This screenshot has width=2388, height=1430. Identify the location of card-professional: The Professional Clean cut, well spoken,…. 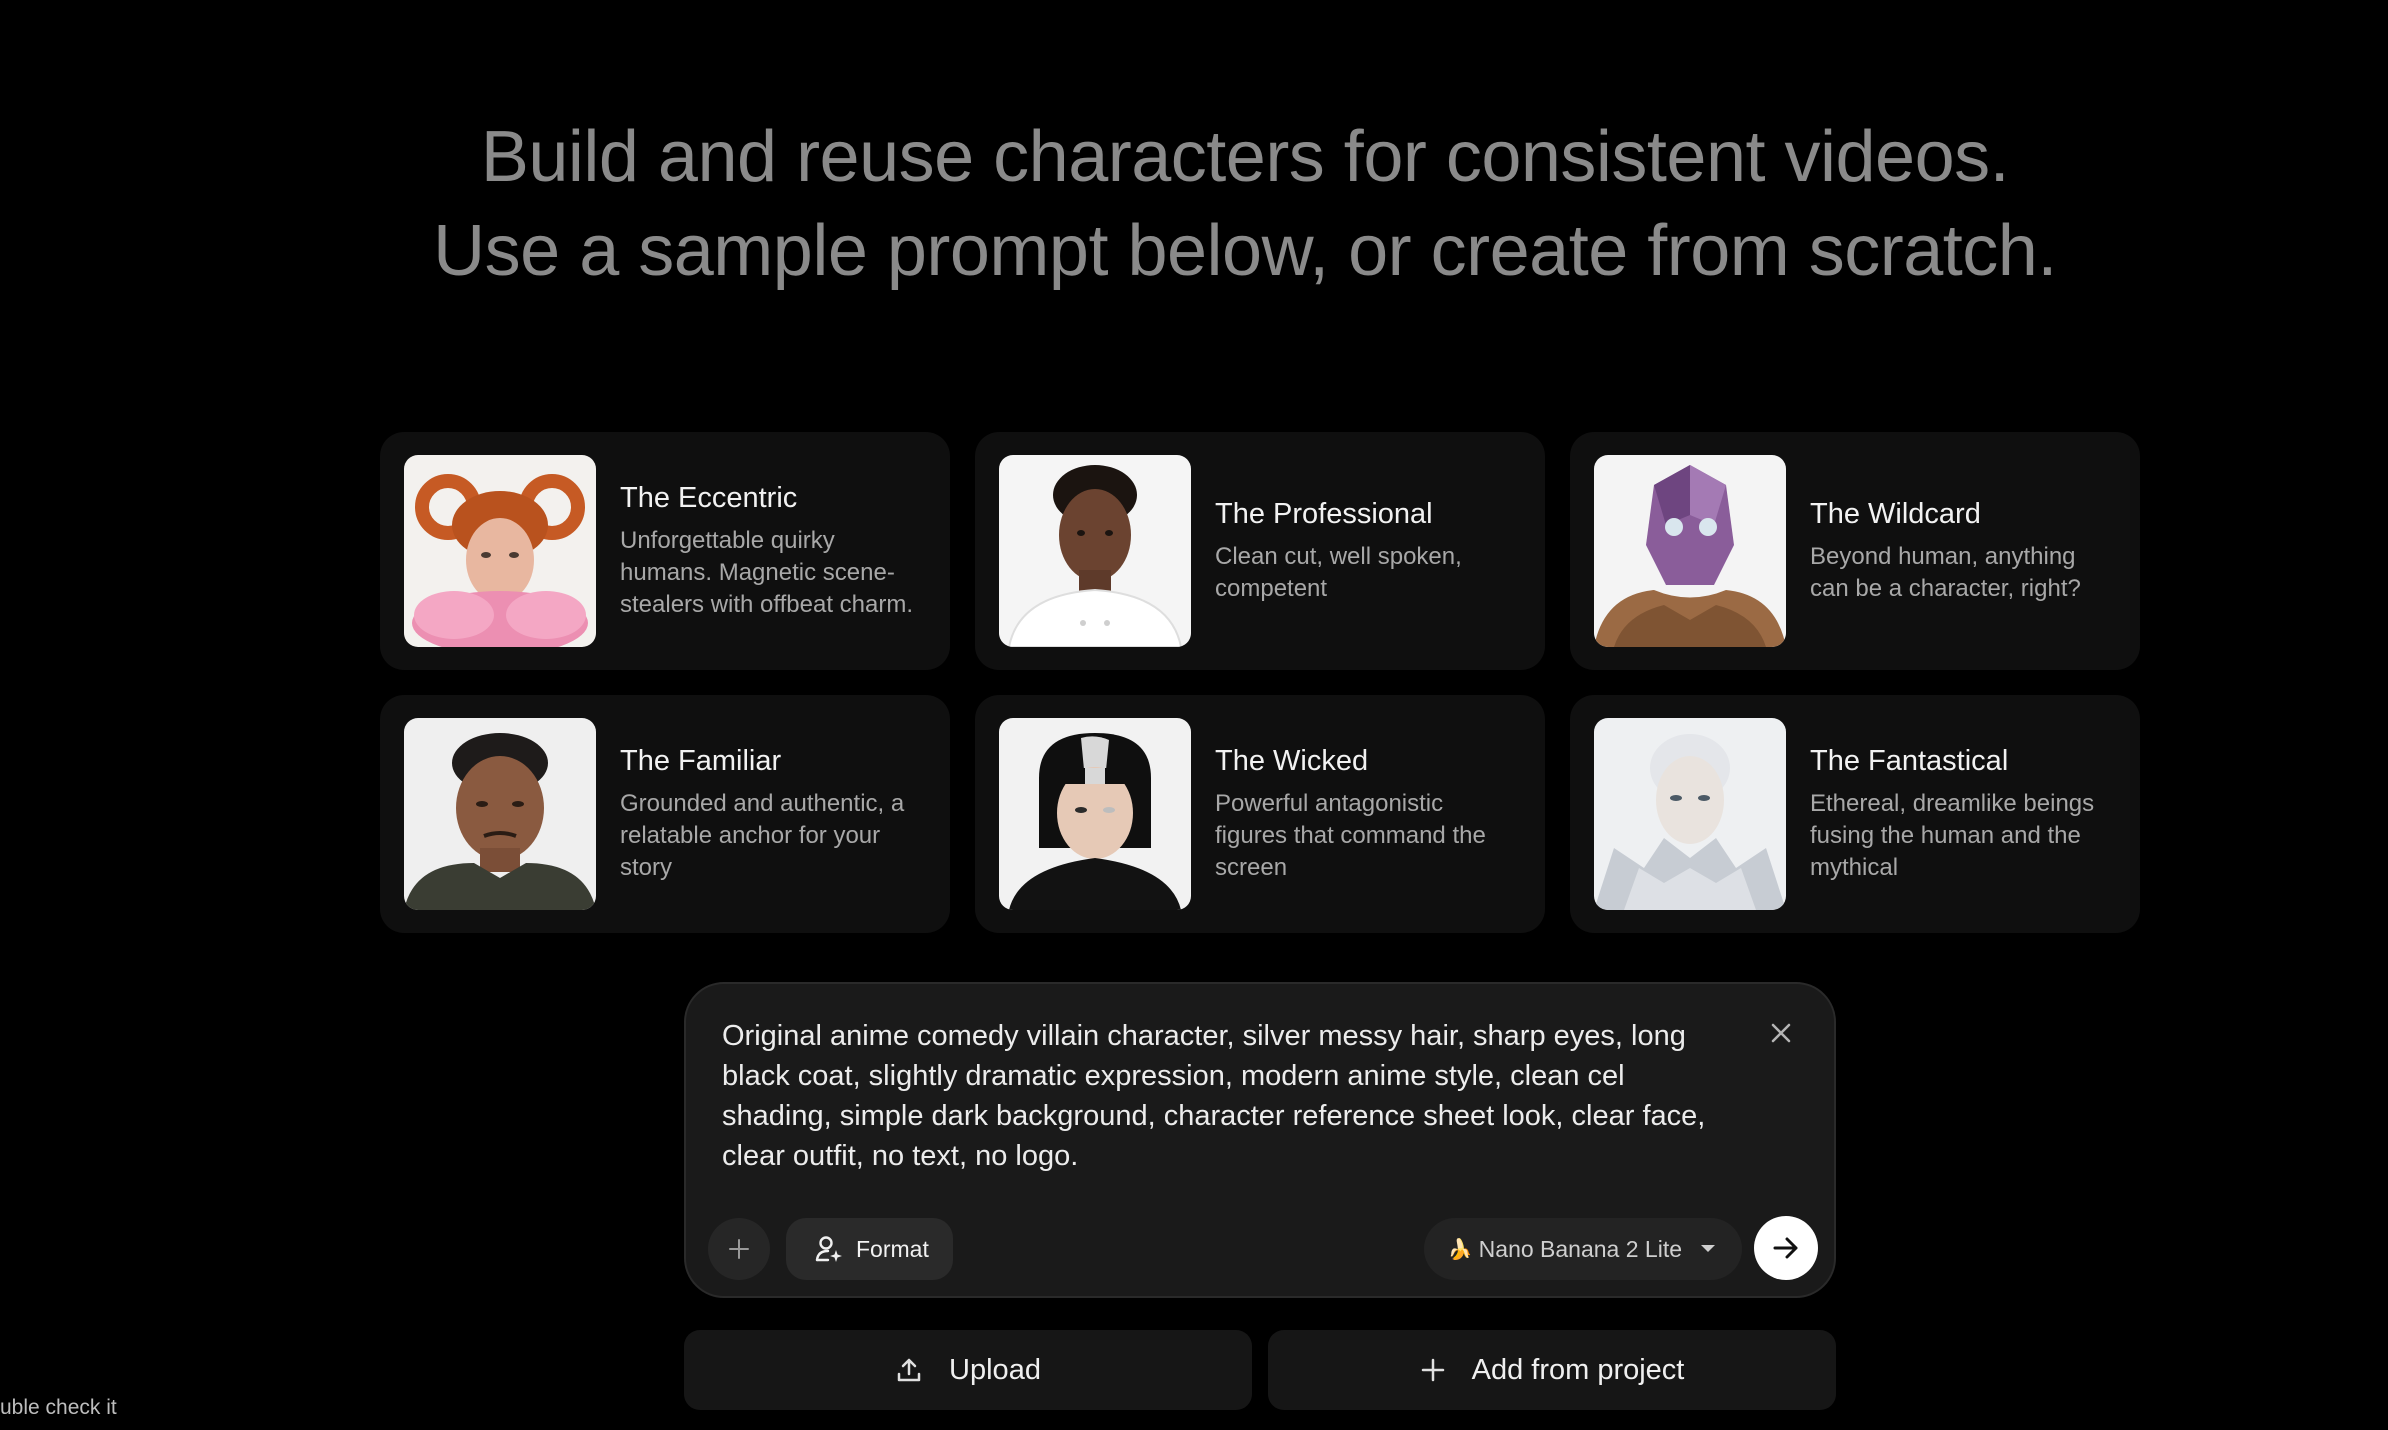
(1260, 551).